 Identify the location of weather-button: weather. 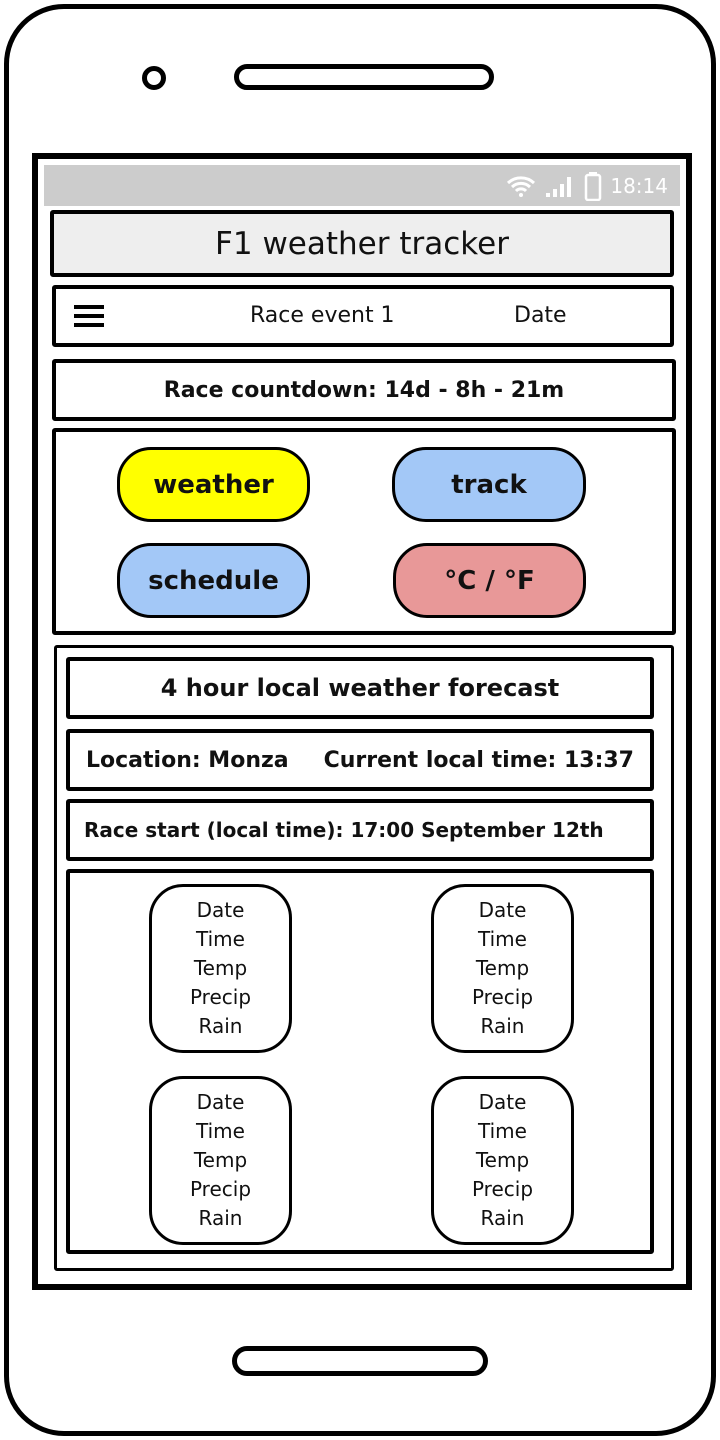
(213, 484).